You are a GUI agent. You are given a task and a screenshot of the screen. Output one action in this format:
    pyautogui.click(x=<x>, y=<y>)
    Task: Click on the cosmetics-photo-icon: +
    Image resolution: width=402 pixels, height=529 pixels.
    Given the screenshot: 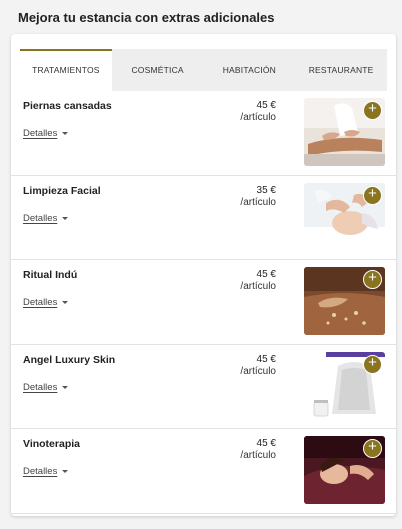 What is the action you would take?
    pyautogui.click(x=344, y=385)
    